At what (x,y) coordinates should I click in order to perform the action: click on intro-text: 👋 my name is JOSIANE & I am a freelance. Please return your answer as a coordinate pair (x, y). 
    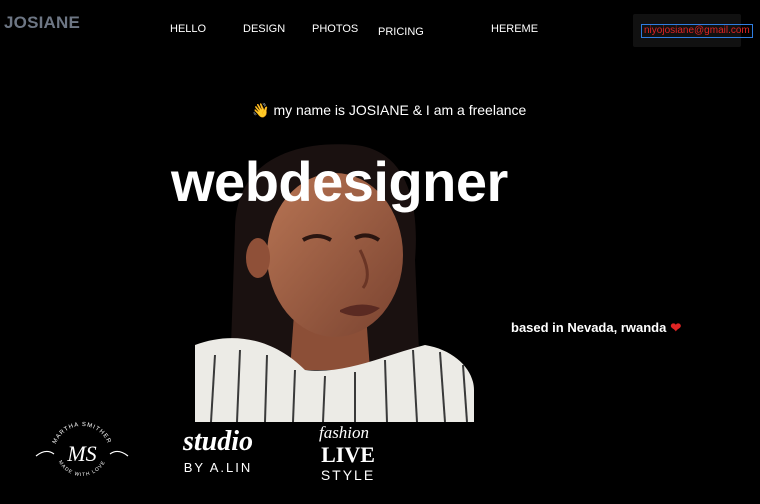
    Looking at the image, I should click on (389, 110).